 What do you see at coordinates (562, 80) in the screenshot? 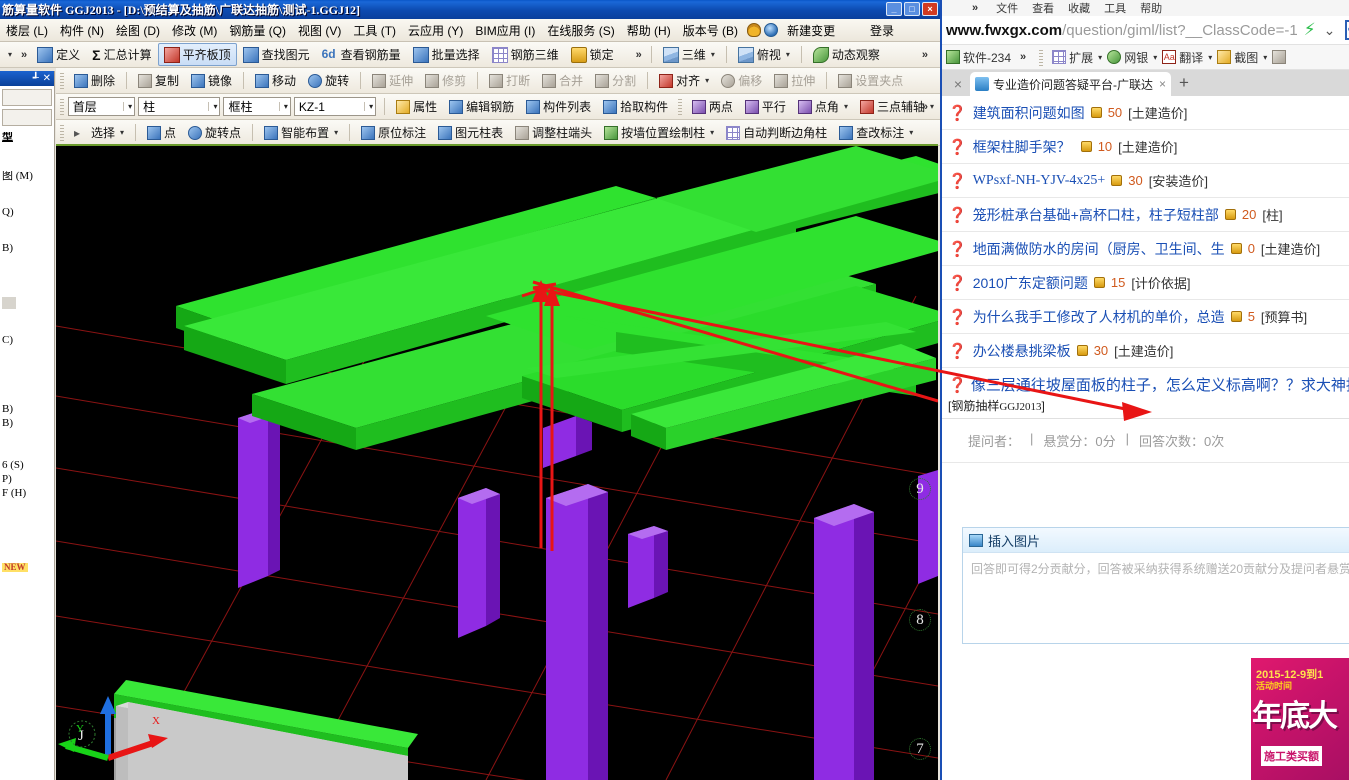
I see `toolbar-button-merge: 合并` at bounding box center [562, 80].